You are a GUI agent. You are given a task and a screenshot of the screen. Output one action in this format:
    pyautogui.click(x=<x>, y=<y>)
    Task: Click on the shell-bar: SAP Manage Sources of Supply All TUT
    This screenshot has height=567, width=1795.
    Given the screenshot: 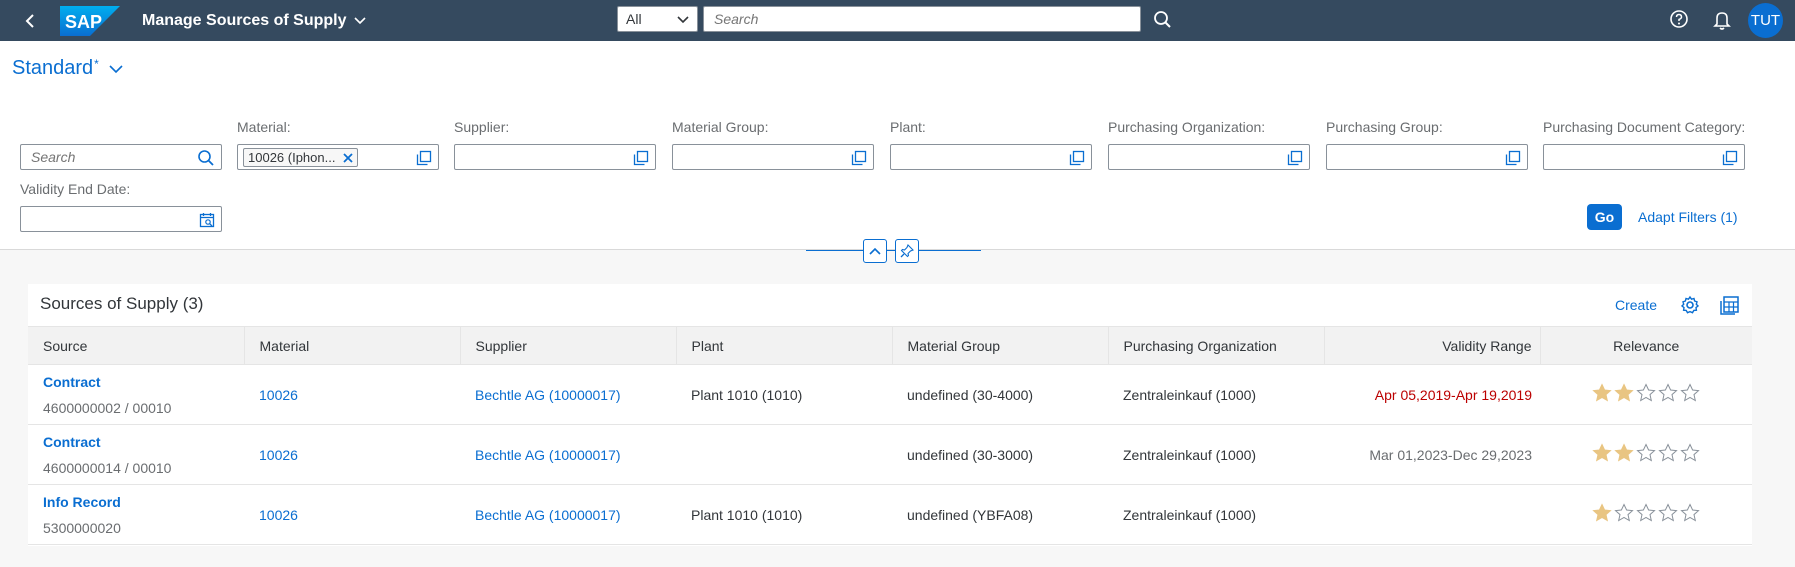 What is the action you would take?
    pyautogui.click(x=897, y=20)
    